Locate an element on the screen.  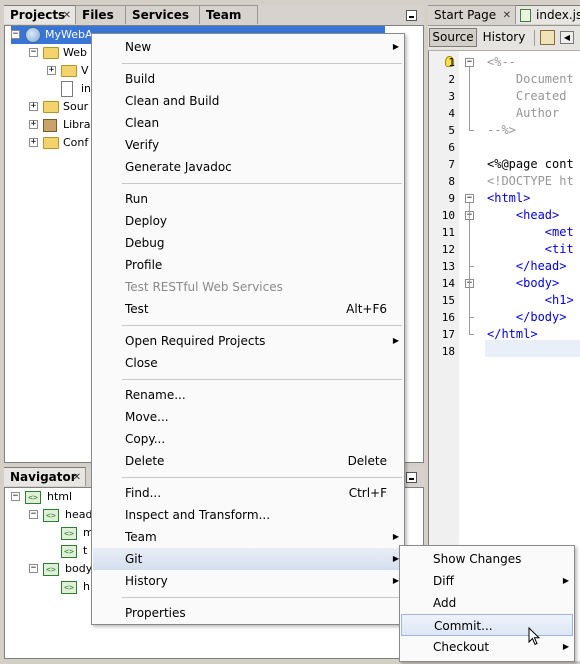
menu-item-build: Build is located at coordinates (248, 79).